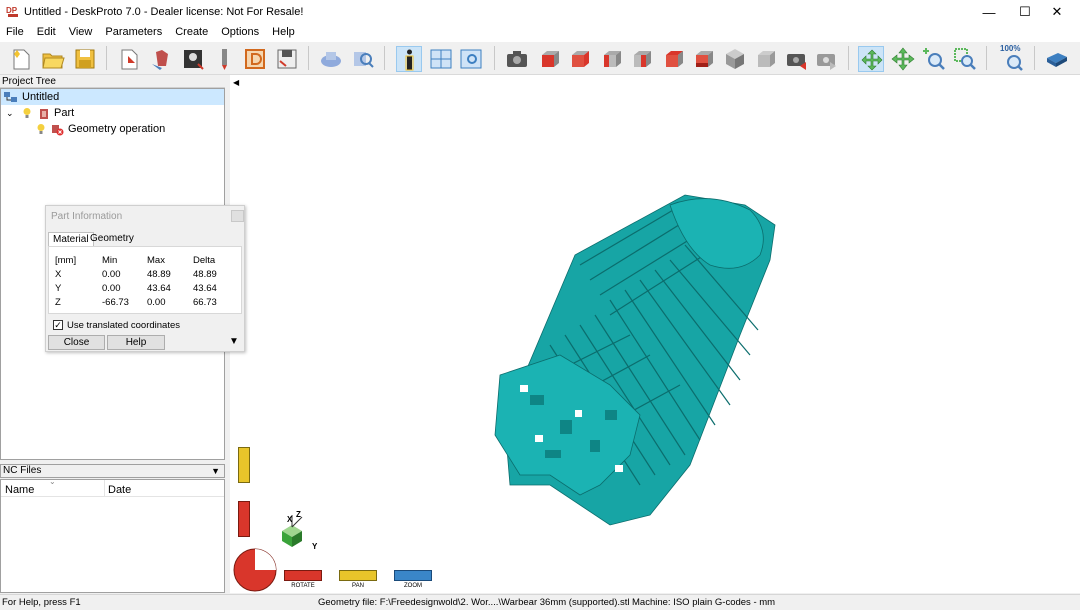 The width and height of the screenshot is (1080, 610). I want to click on tab-geometry: Geometry, so click(112, 239).